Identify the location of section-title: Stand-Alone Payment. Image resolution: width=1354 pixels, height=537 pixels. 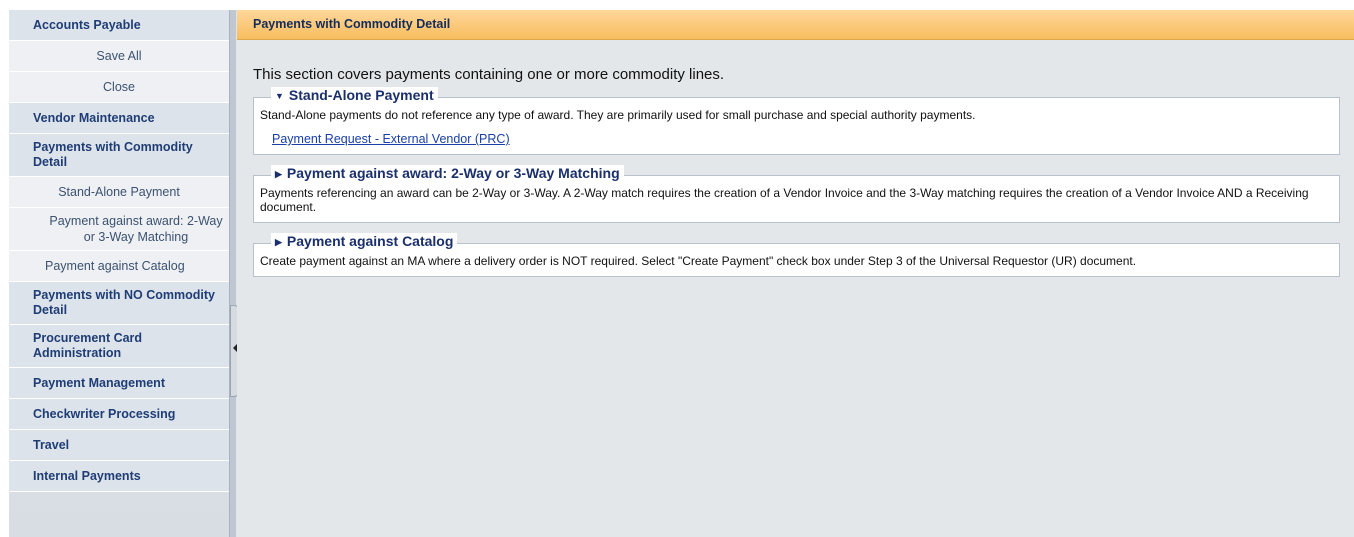
(361, 95).